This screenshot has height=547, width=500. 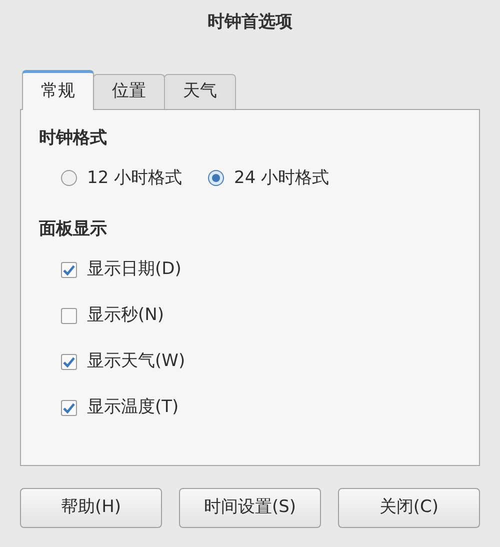 I want to click on dialog-button: 关闭(C), so click(x=409, y=508).